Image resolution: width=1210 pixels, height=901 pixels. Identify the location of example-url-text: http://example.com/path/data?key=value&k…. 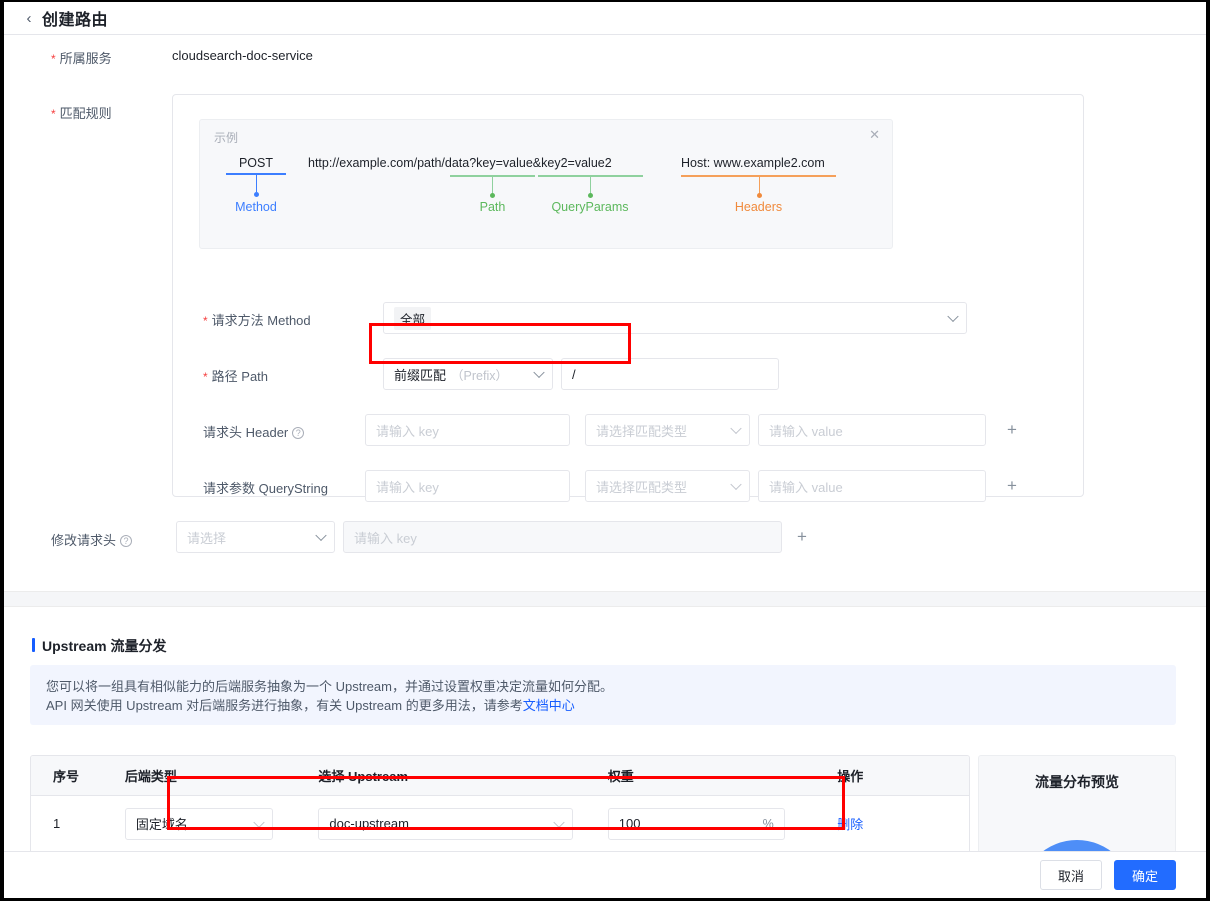
(460, 163).